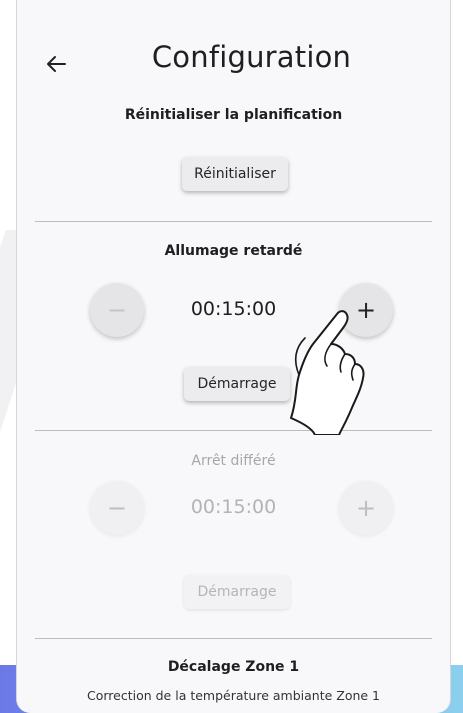 Image resolution: width=463 pixels, height=713 pixels. Describe the element at coordinates (233, 251) in the screenshot. I see `delayed-start-title: Allumage retardé` at that location.